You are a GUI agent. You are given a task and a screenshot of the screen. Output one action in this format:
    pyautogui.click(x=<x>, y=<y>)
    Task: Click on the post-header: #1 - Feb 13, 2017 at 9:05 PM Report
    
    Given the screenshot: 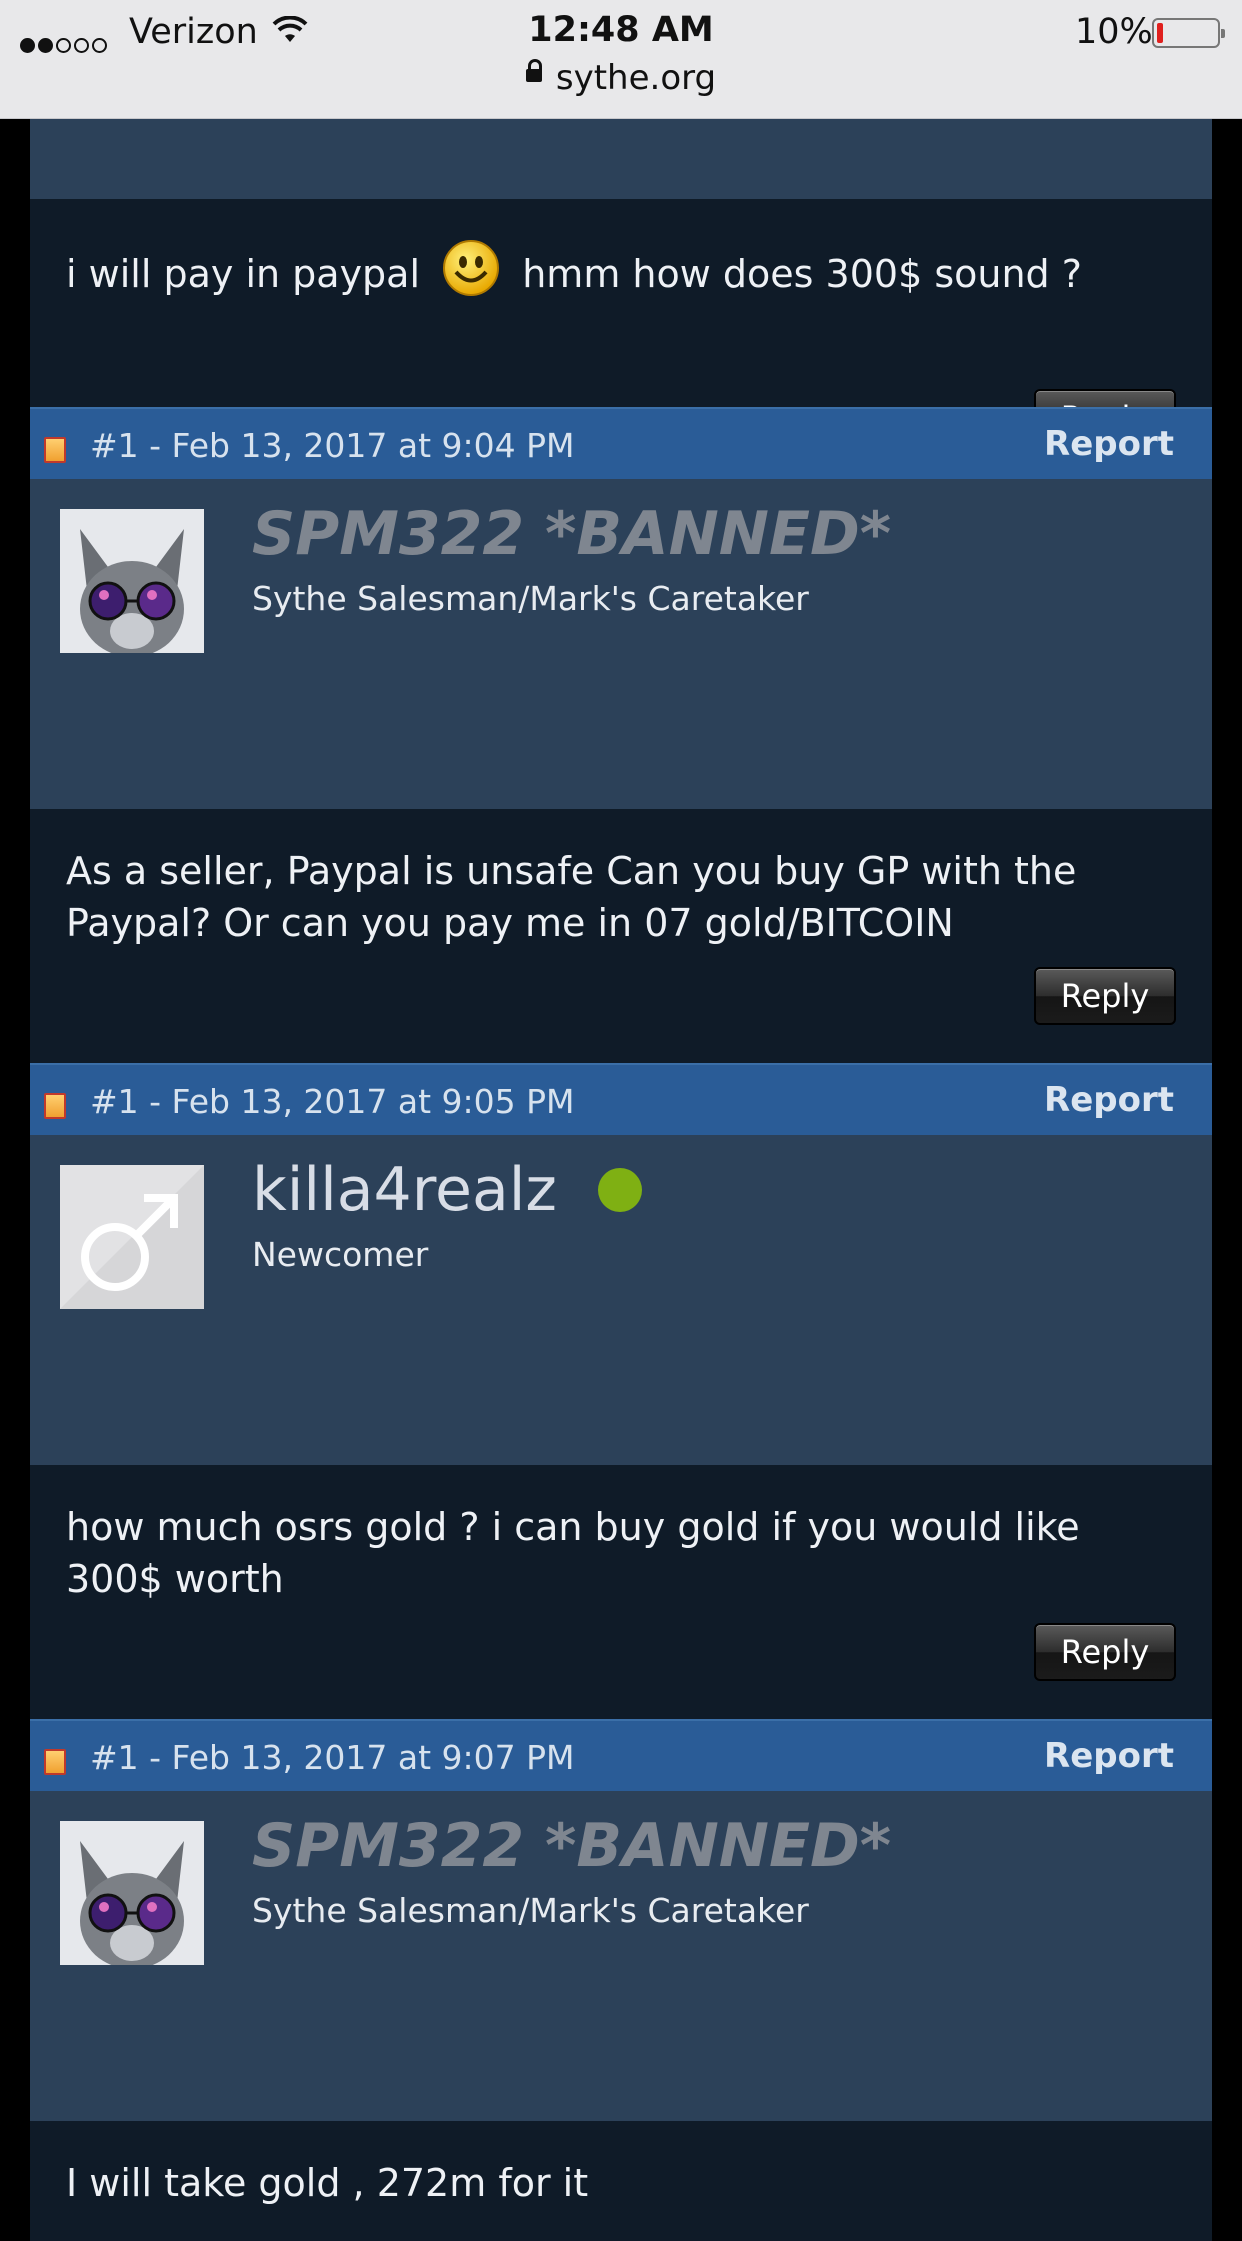 What is the action you would take?
    pyautogui.click(x=621, y=1099)
    